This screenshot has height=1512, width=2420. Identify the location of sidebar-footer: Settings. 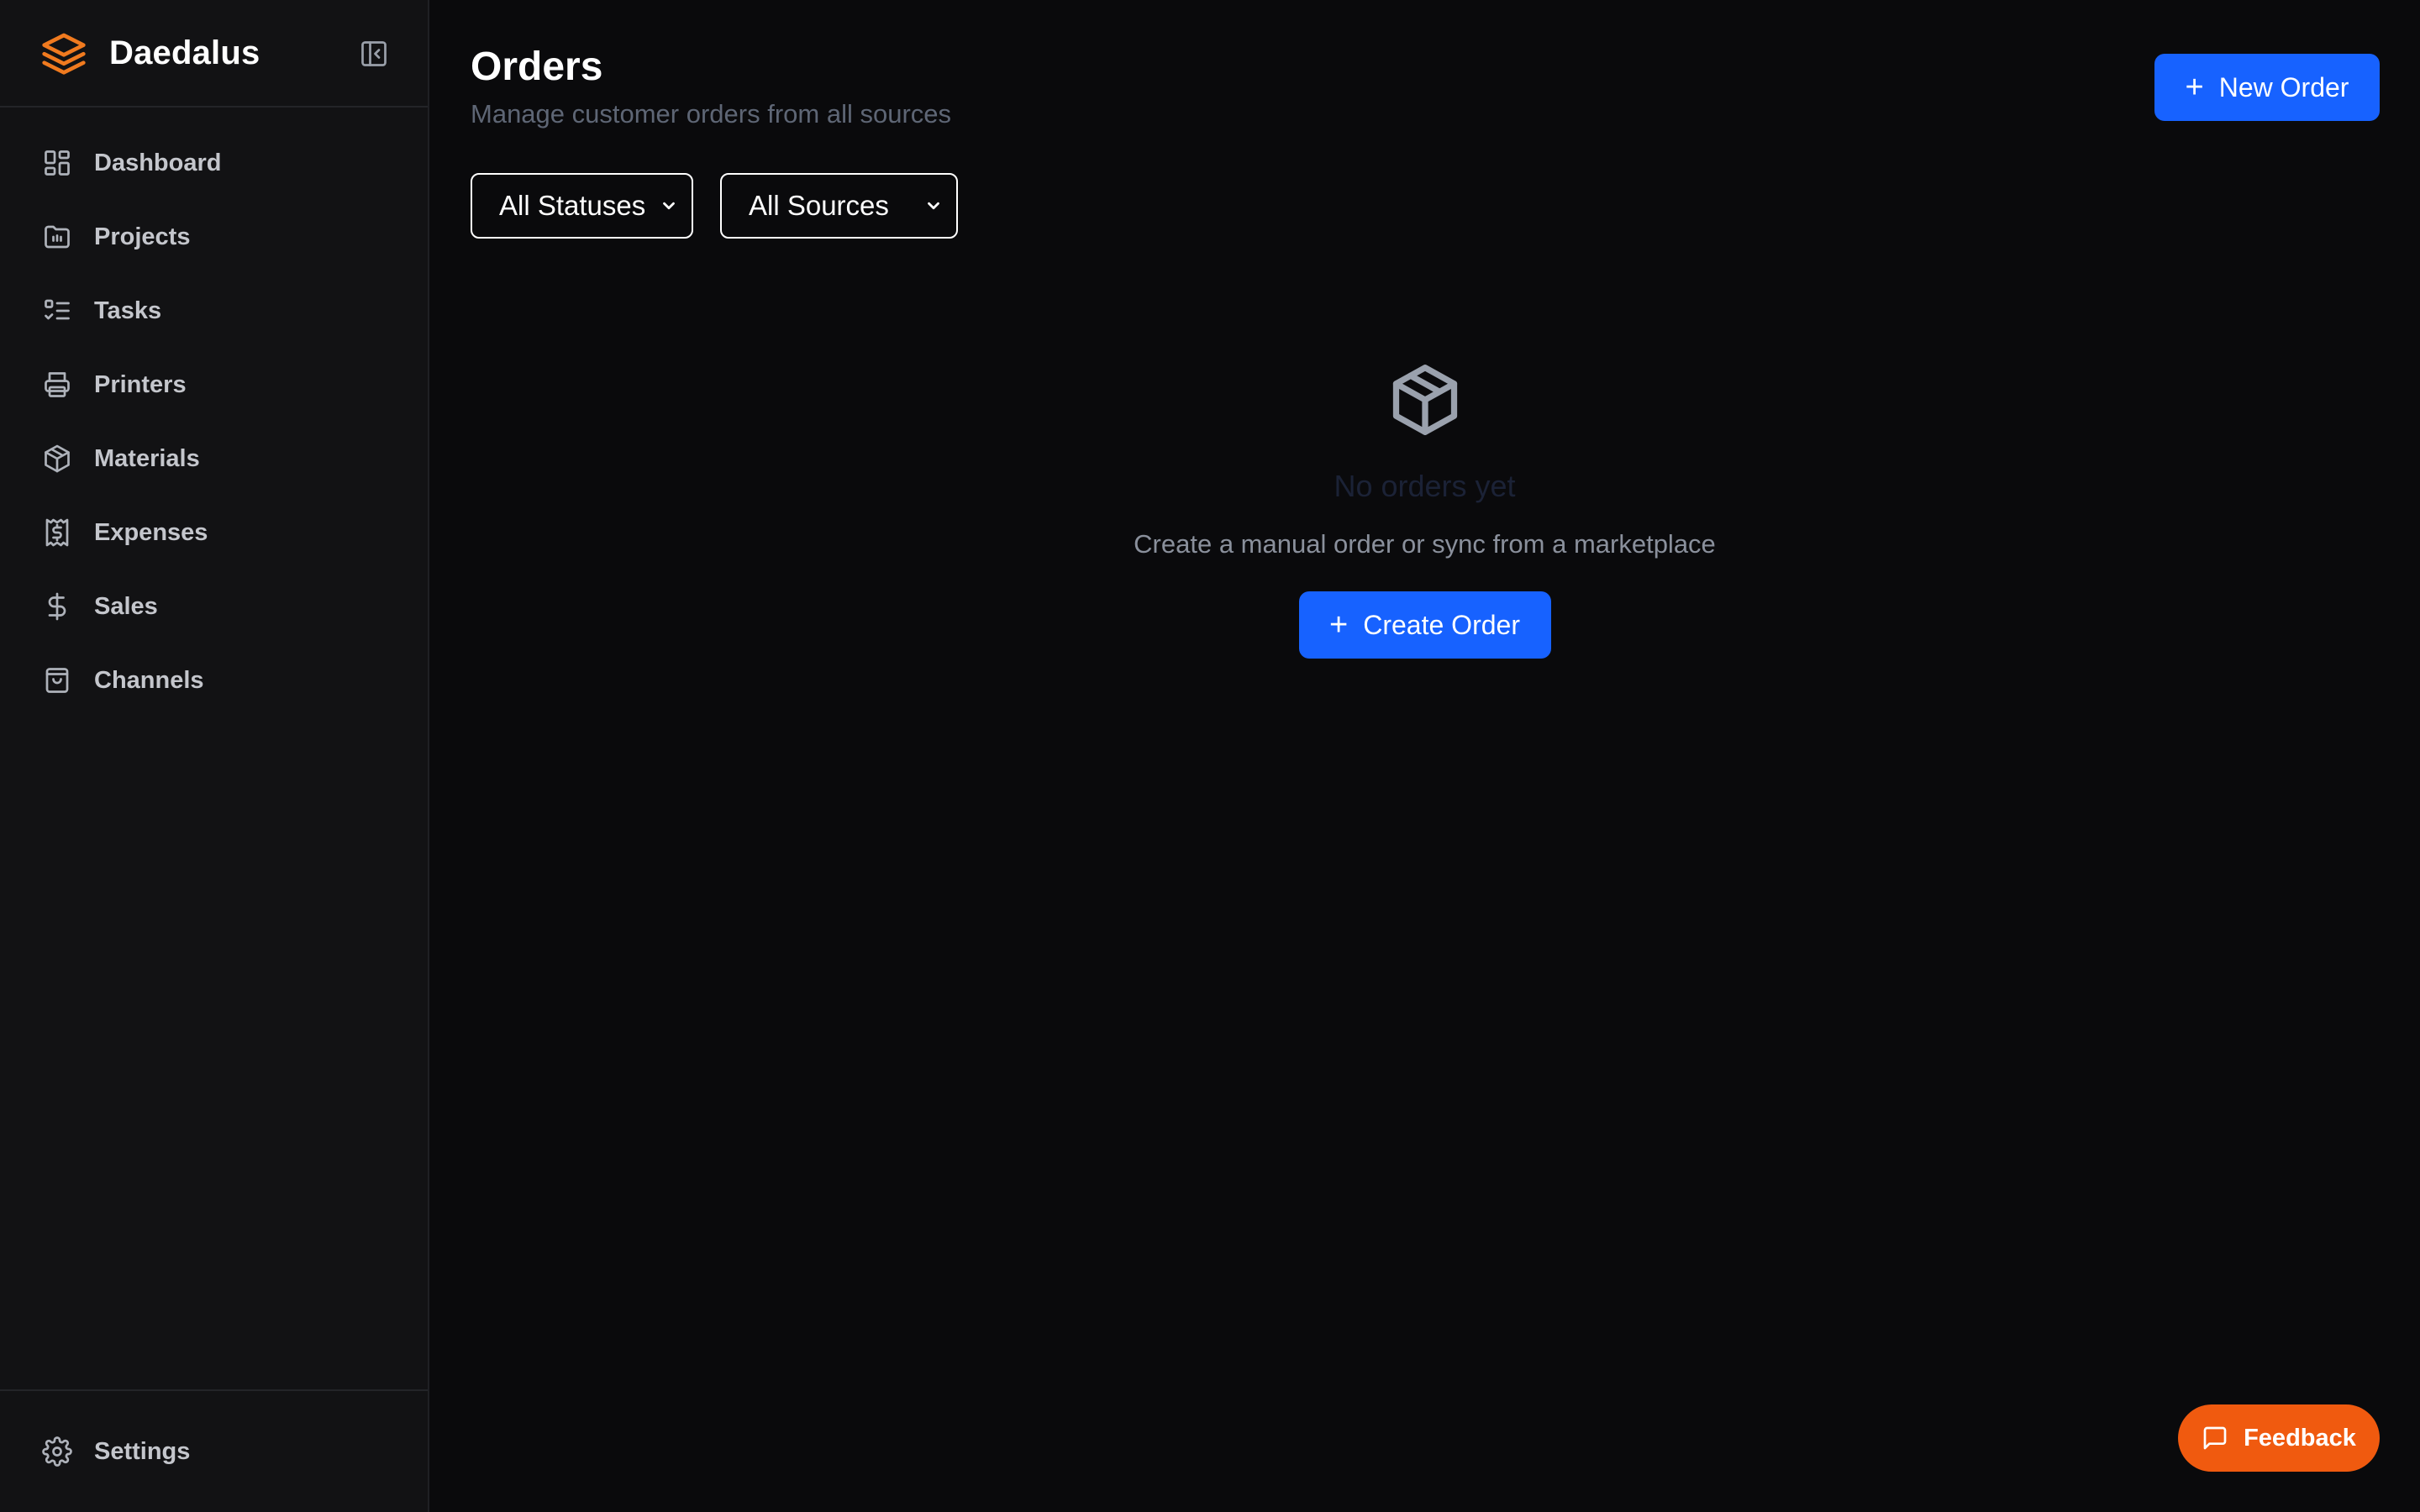
(214, 1450).